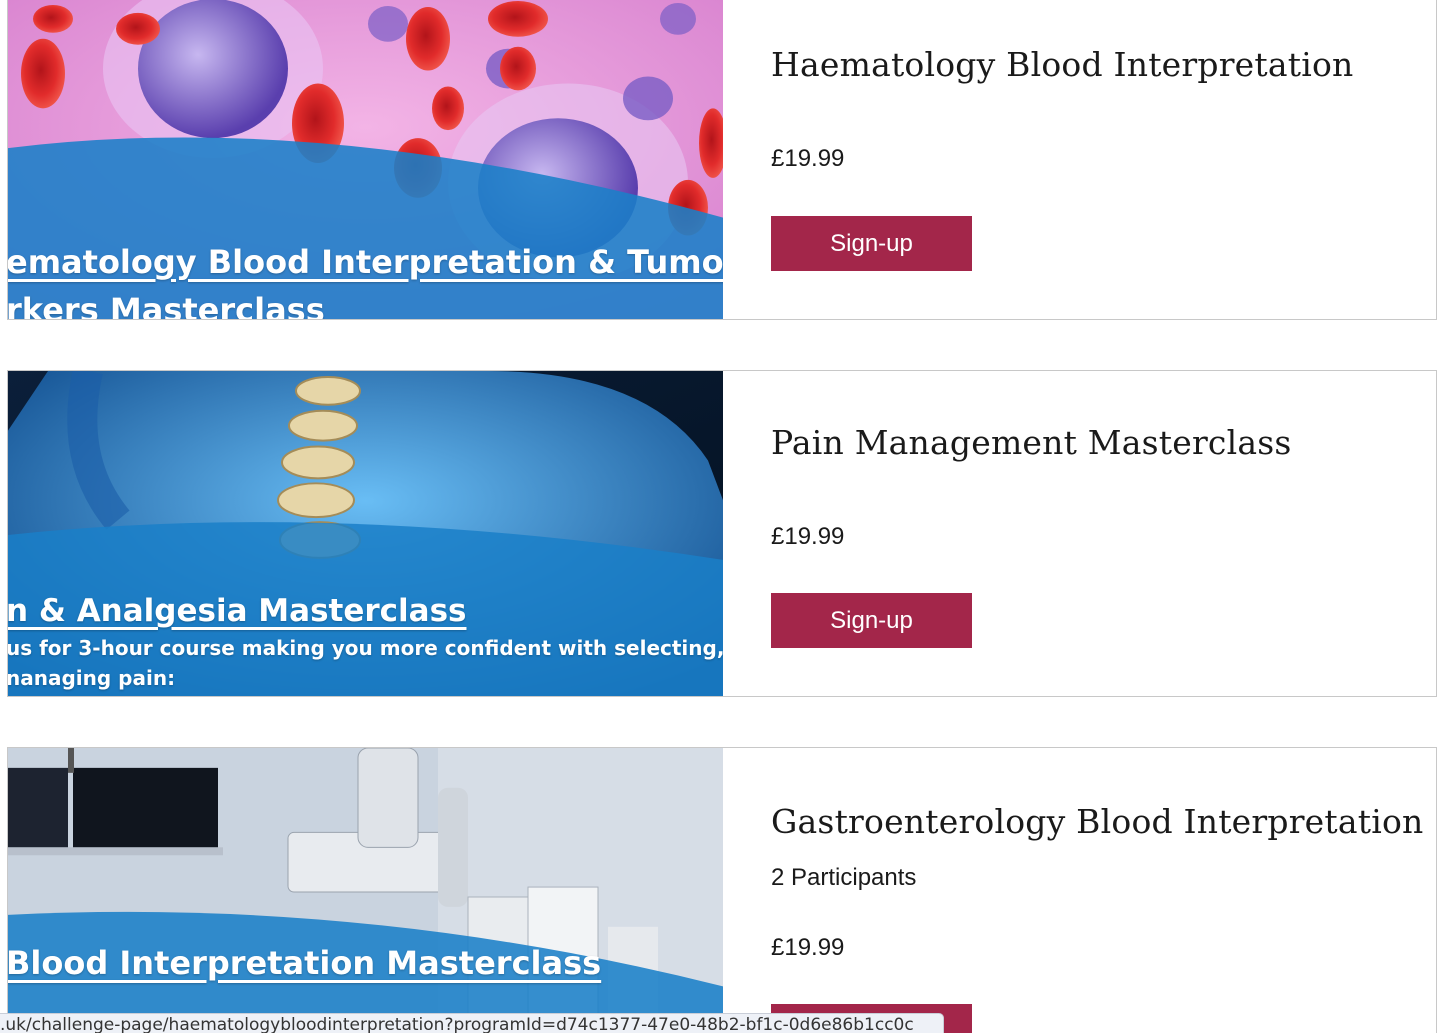 The height and width of the screenshot is (1033, 1456). Describe the element at coordinates (1062, 64) in the screenshot. I see `course-title: Haematology Blood Interpretation` at that location.